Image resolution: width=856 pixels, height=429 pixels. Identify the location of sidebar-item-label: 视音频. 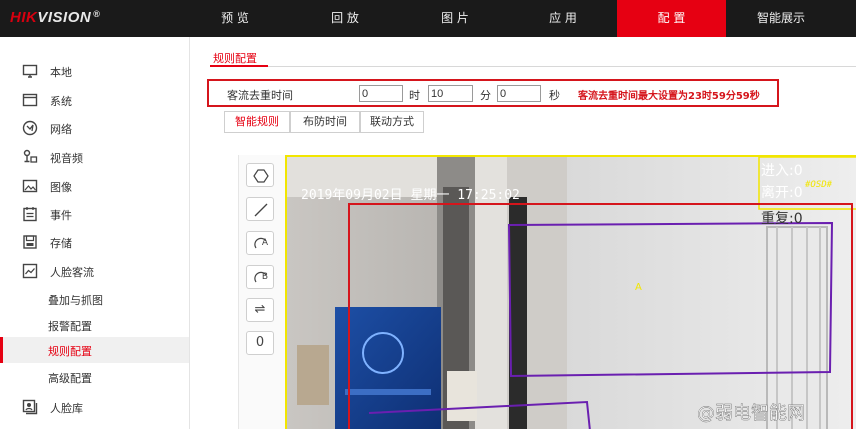
(66, 158).